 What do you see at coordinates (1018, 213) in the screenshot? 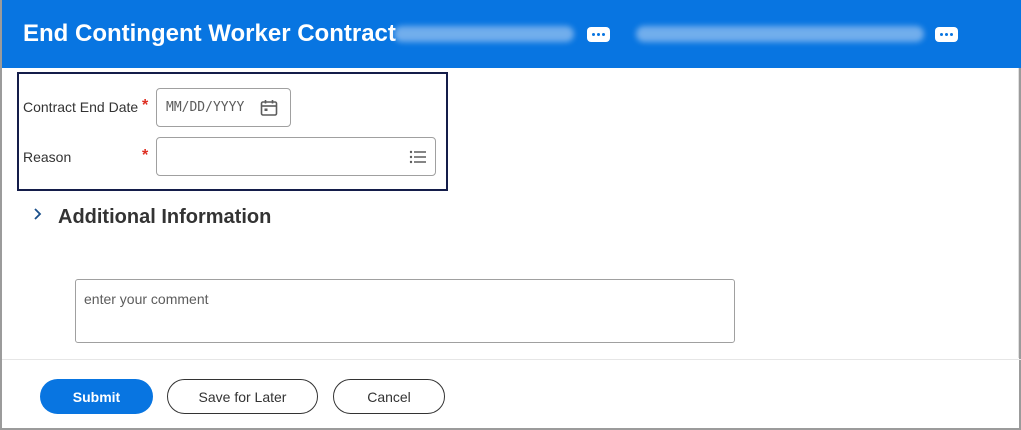
I see `scrollbar` at bounding box center [1018, 213].